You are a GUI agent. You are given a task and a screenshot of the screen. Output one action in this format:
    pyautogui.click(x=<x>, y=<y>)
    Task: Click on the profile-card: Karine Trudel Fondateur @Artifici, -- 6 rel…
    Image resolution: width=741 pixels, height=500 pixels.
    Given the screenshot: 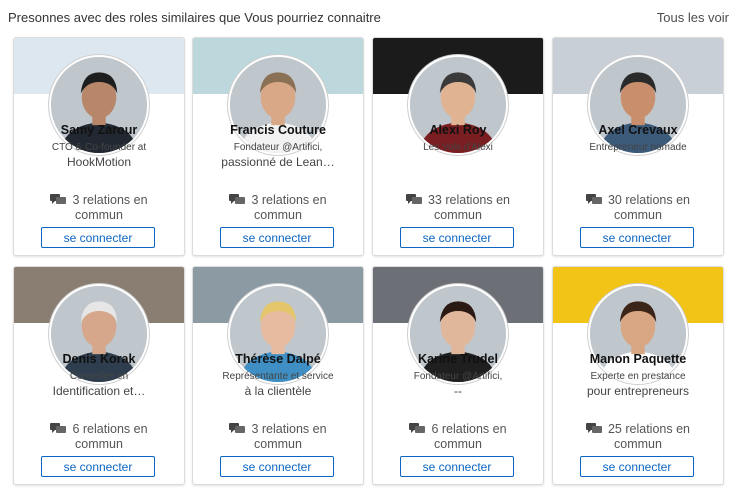 What is the action you would take?
    pyautogui.click(x=458, y=375)
    